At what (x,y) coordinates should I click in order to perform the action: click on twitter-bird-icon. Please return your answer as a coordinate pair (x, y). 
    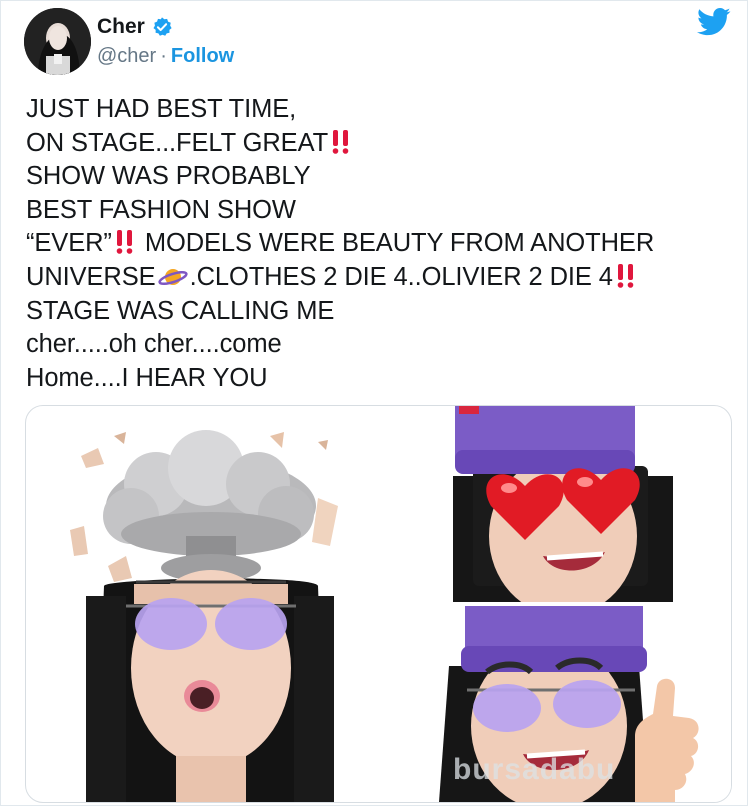
    Looking at the image, I should click on (714, 22).